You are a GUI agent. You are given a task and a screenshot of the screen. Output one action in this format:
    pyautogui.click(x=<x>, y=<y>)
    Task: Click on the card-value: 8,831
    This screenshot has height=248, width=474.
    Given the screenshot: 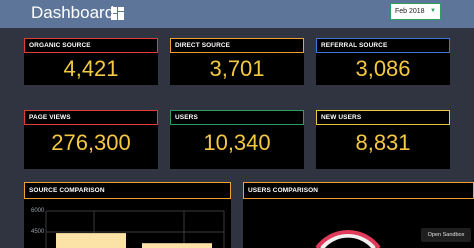 What is the action you would take?
    pyautogui.click(x=383, y=142)
    